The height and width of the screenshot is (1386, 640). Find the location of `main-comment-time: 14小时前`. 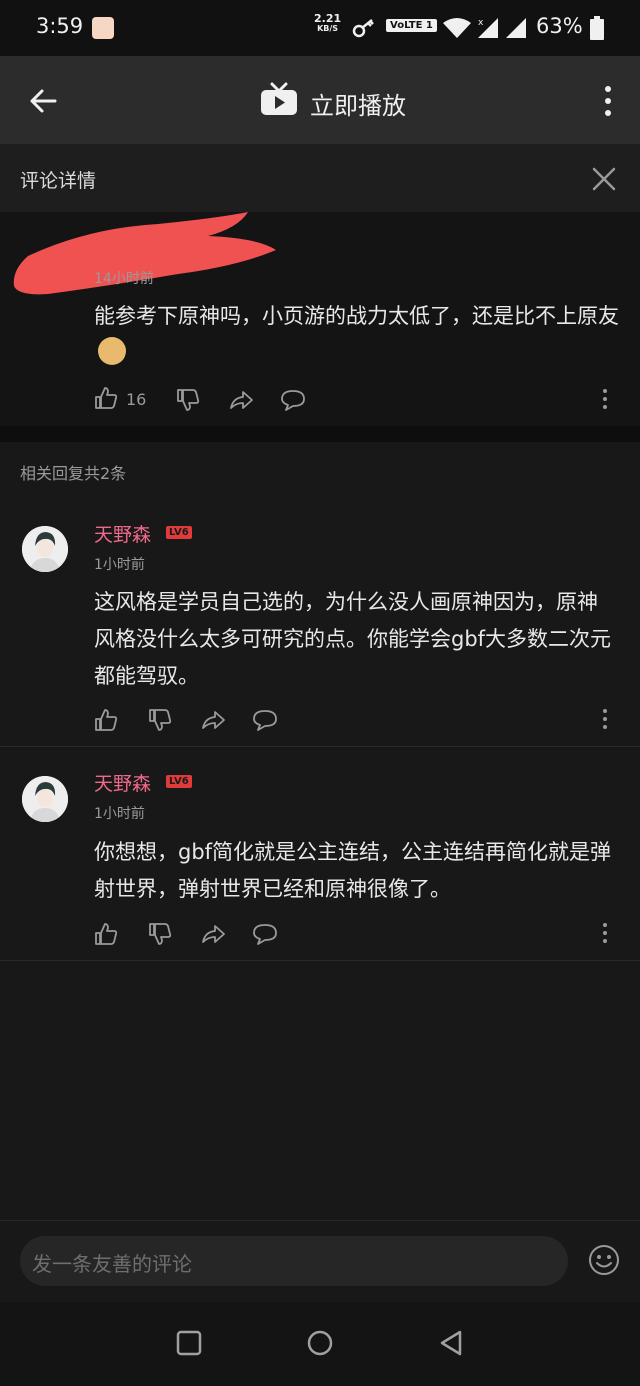

main-comment-time: 14小时前 is located at coordinates (124, 279).